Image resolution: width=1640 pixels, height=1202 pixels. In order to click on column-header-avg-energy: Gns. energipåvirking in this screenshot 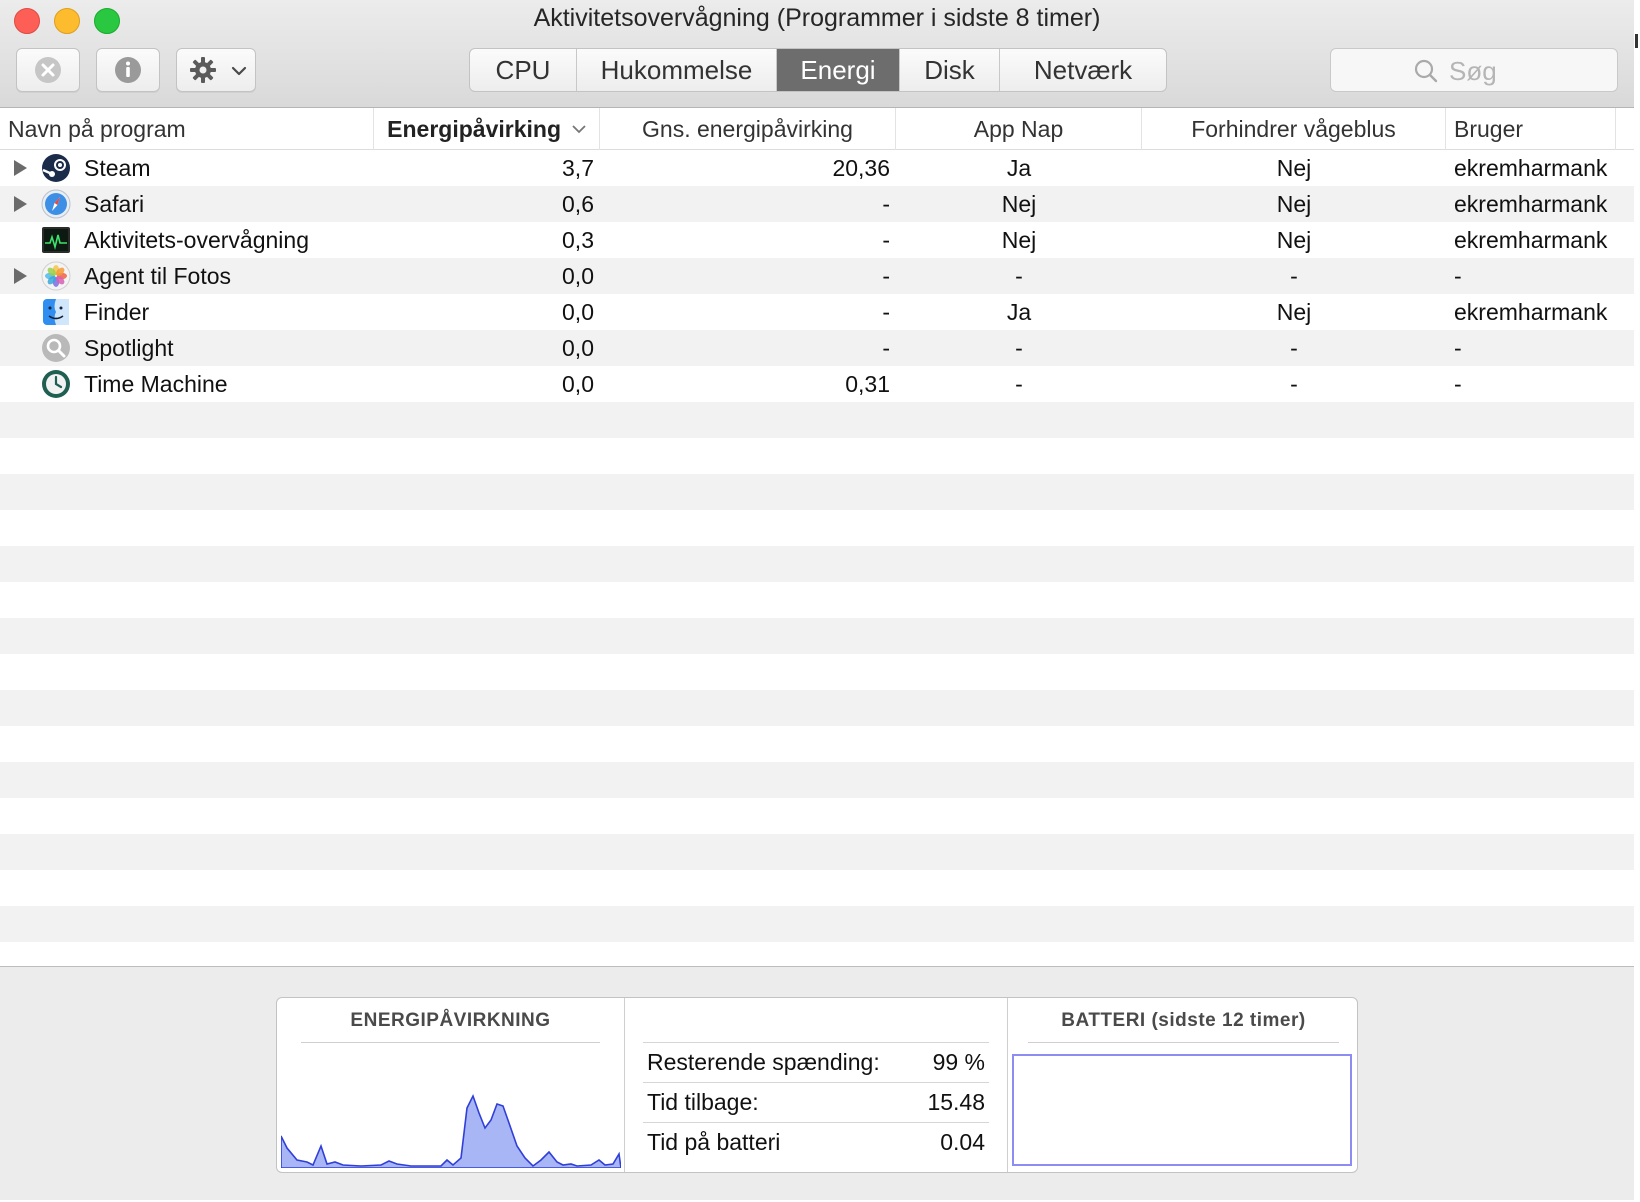, I will do `click(748, 129)`.